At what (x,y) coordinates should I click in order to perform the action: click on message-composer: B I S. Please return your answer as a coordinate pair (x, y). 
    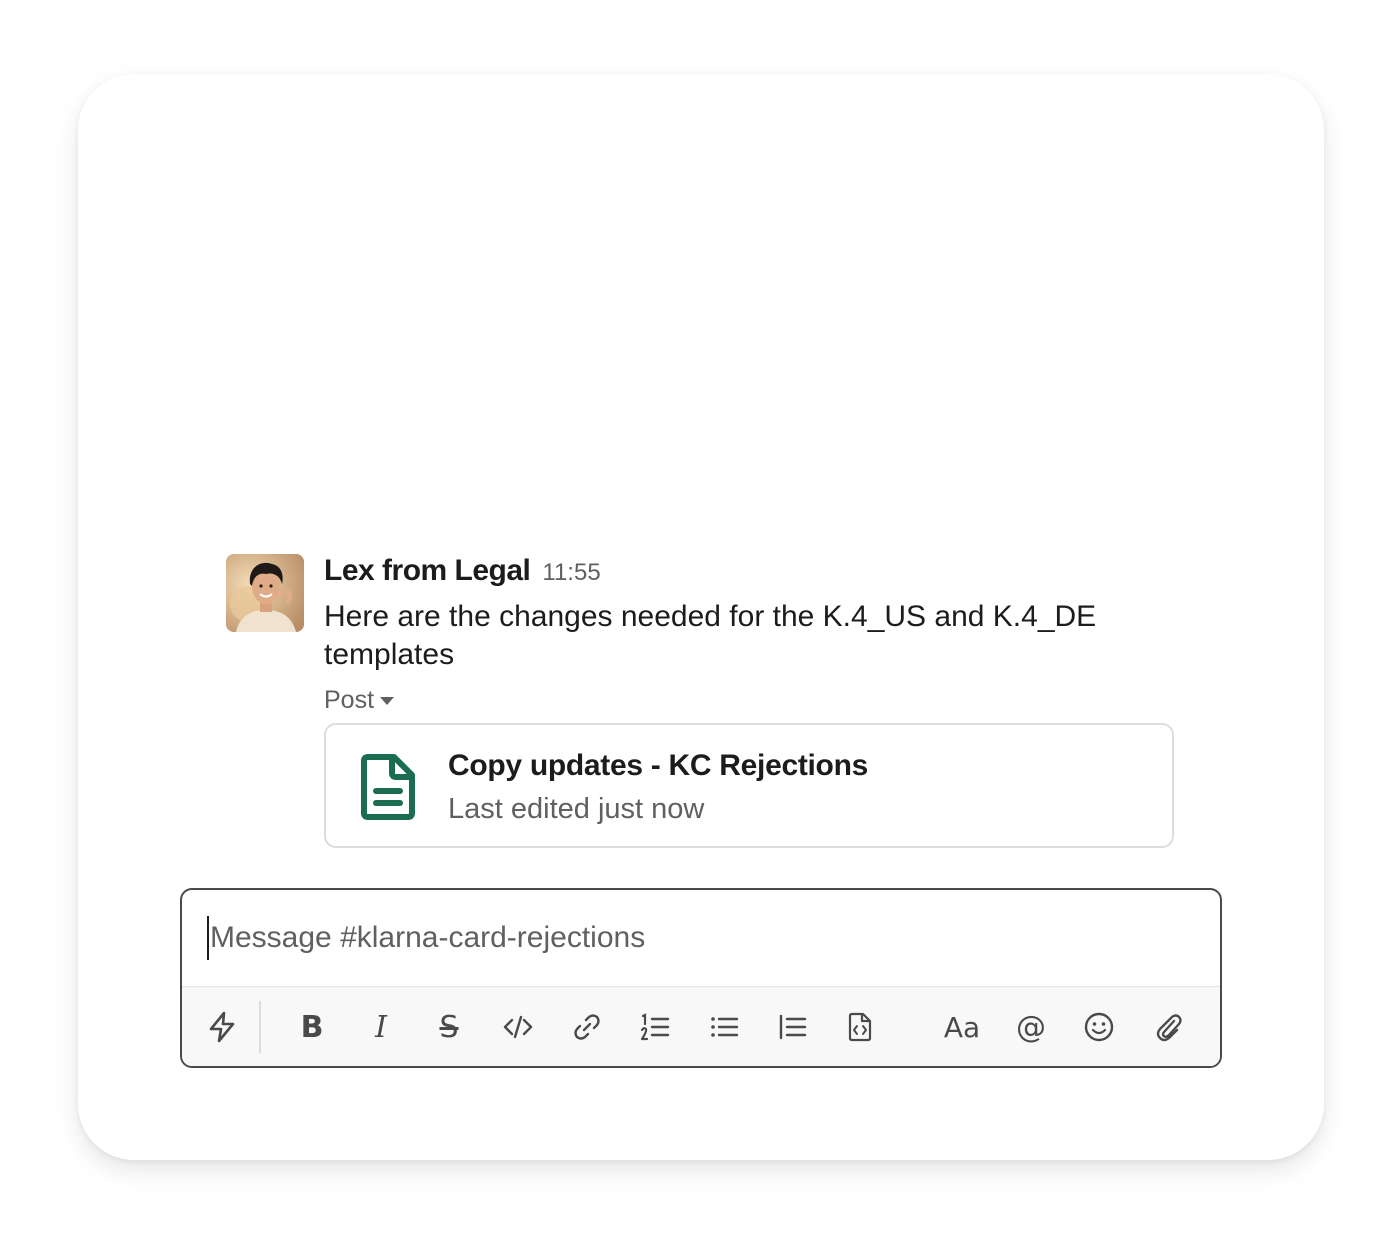
    Looking at the image, I should click on (701, 978).